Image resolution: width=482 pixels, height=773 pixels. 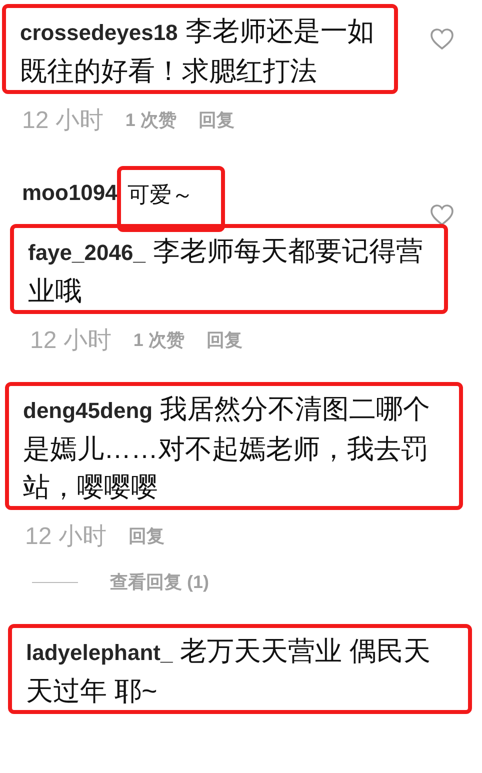 What do you see at coordinates (229, 671) in the screenshot?
I see `comment-text: ladyelephant_ 老万天天营业 偶民天天过年 耶~` at bounding box center [229, 671].